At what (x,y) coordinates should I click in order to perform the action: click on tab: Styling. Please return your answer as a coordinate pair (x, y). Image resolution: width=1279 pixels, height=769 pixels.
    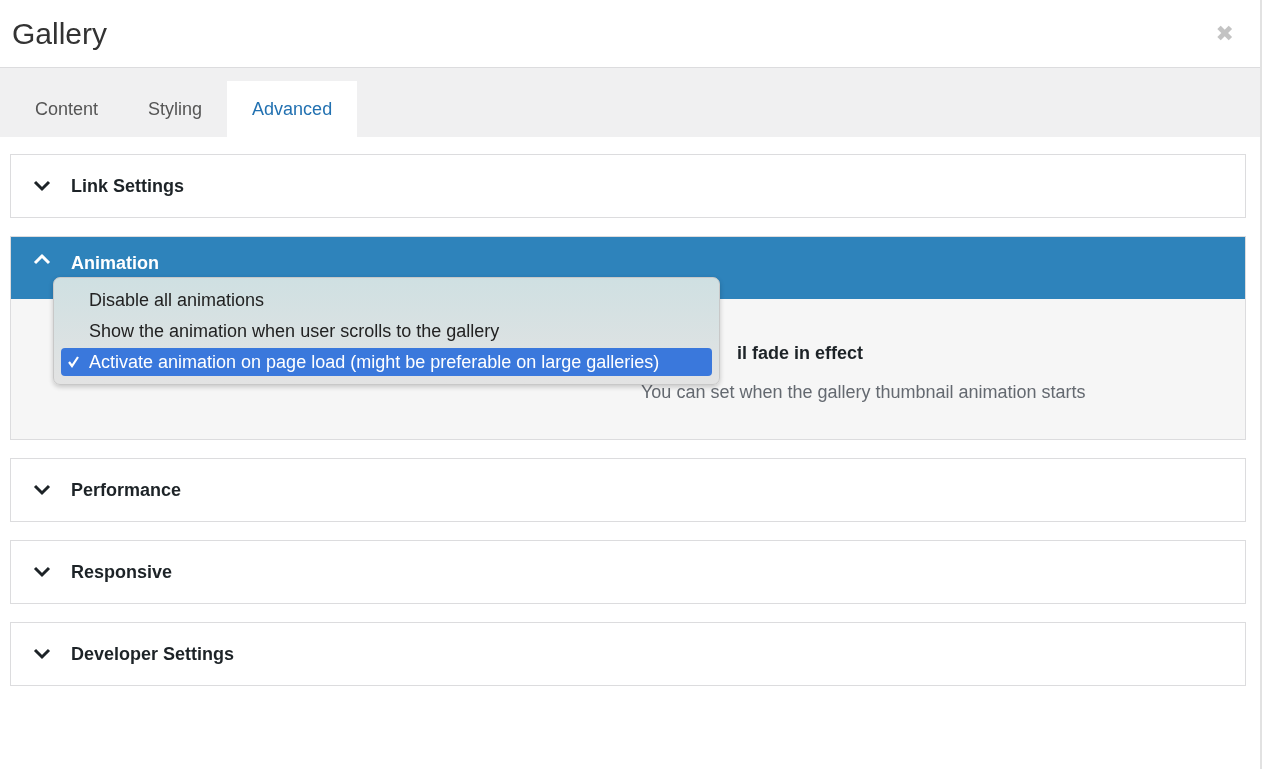
    Looking at the image, I should click on (175, 109).